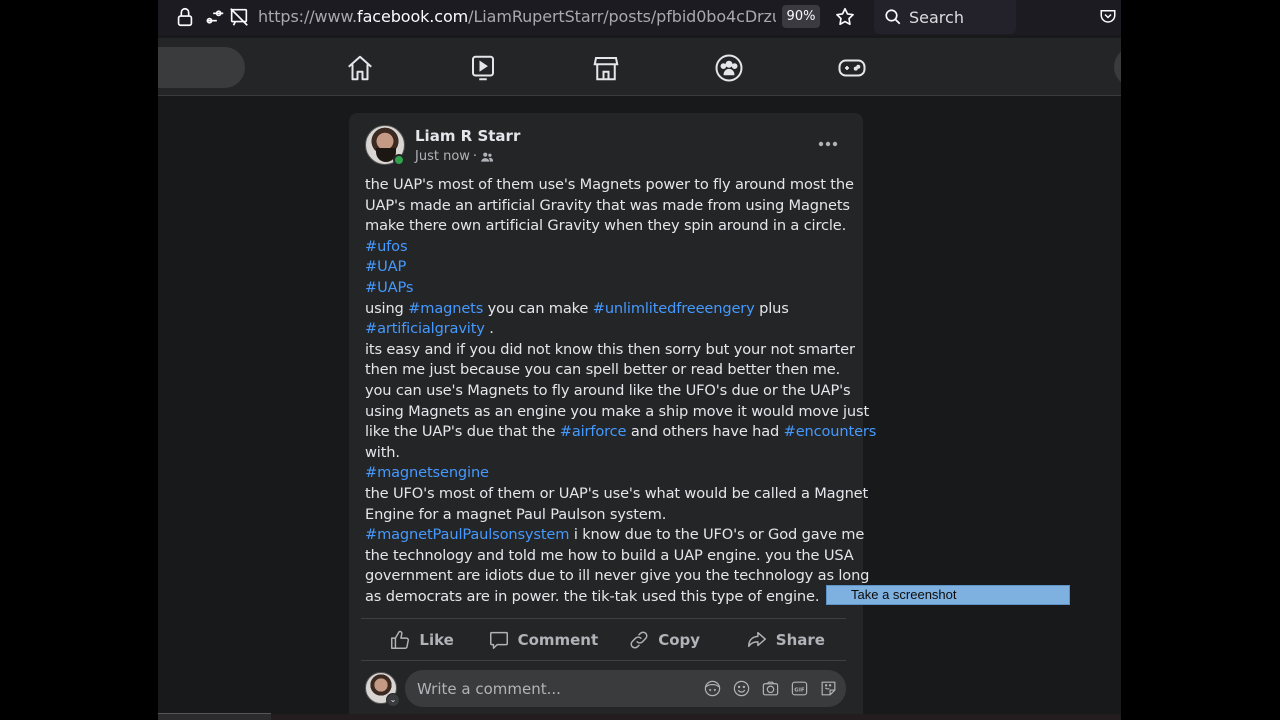  What do you see at coordinates (185, 17) in the screenshot?
I see `lock-icon` at bounding box center [185, 17].